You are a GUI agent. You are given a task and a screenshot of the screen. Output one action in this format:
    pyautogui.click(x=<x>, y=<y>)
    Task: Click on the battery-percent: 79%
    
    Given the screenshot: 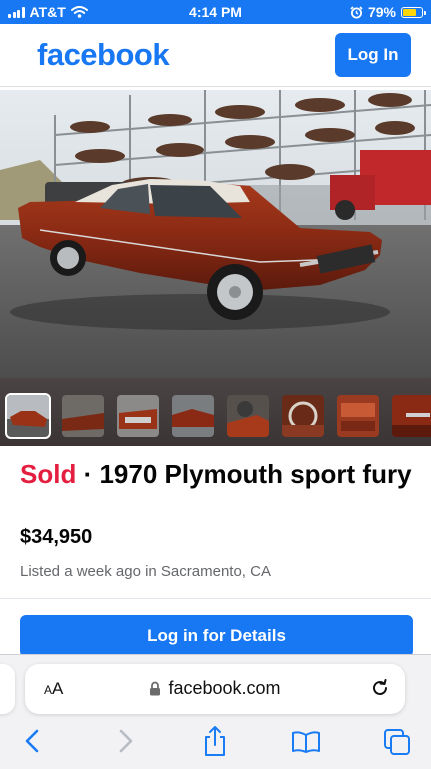 What is the action you would take?
    pyautogui.click(x=381, y=12)
    